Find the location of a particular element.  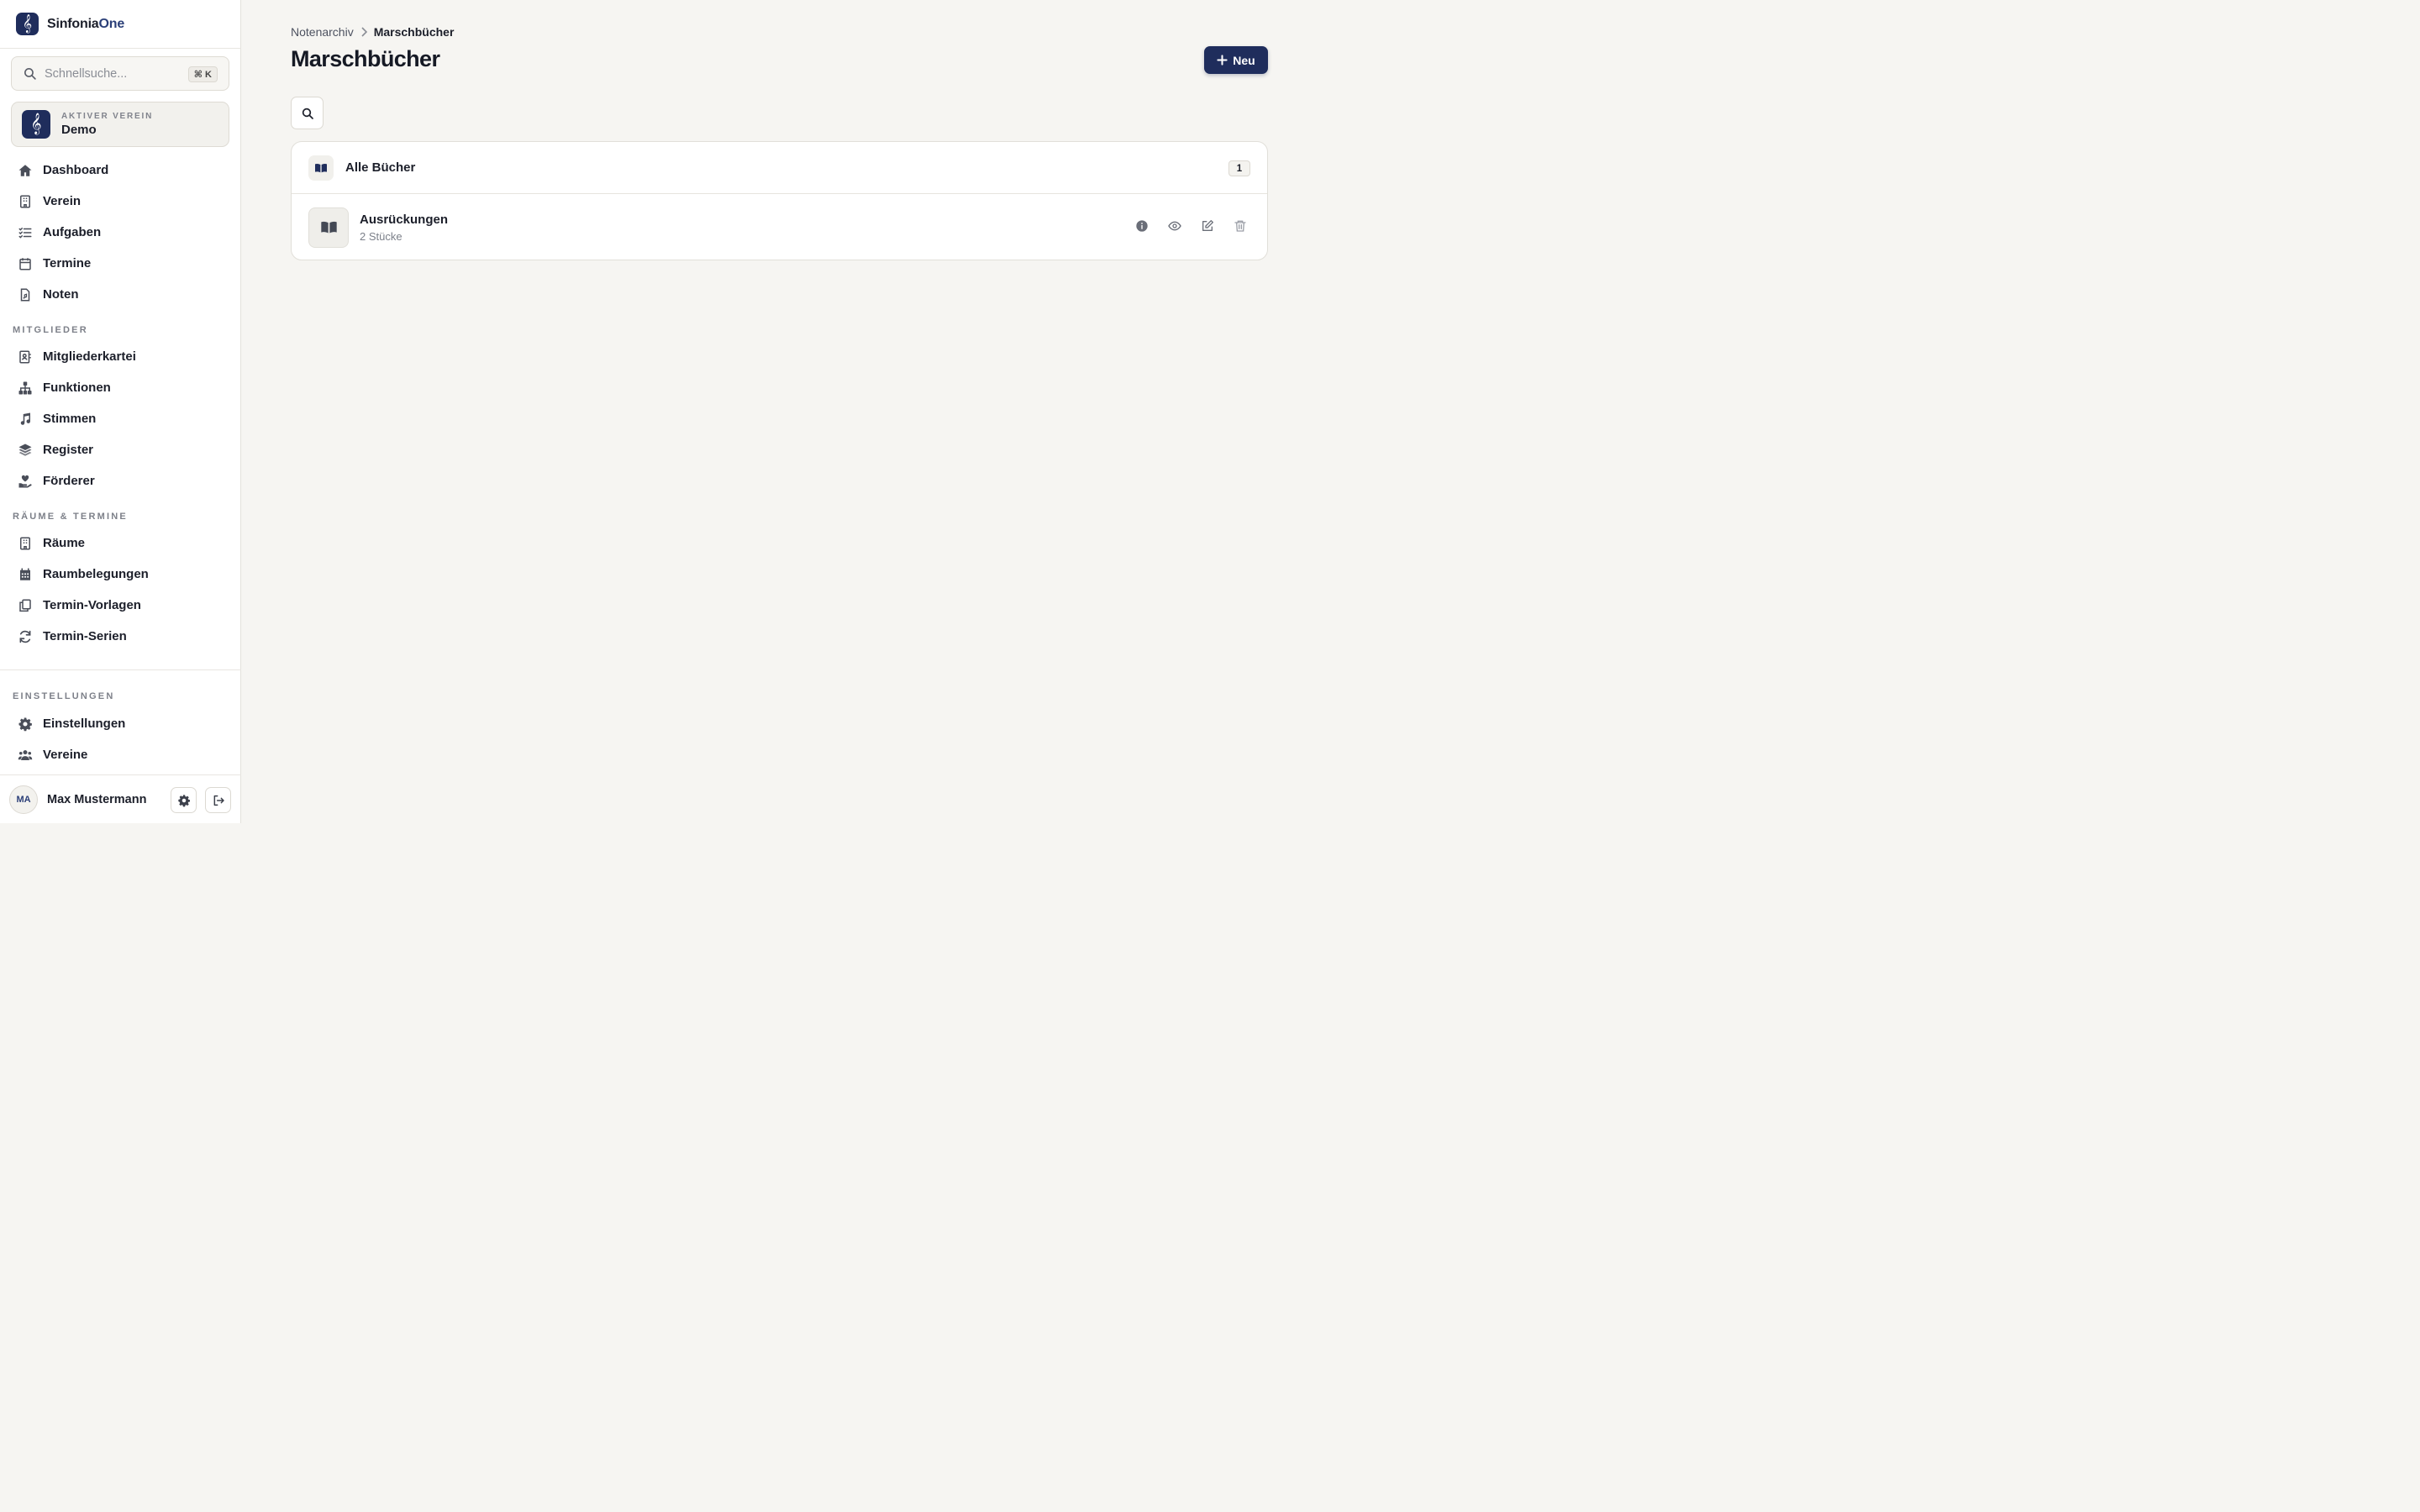

books-count-badge: 1 is located at coordinates (1239, 168).